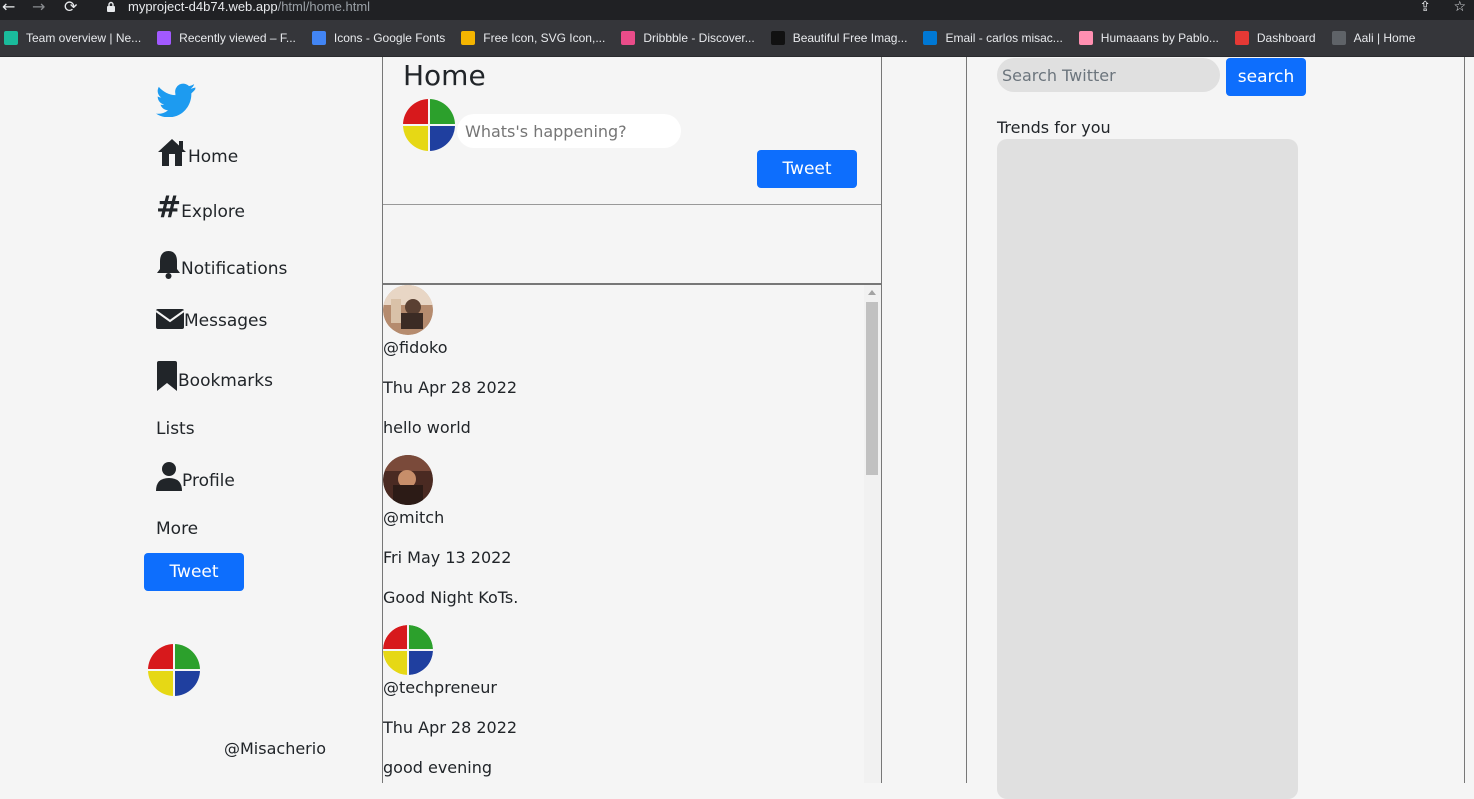 The height and width of the screenshot is (799, 1474). What do you see at coordinates (213, 212) in the screenshot?
I see `sidebar-item-label: Explore` at bounding box center [213, 212].